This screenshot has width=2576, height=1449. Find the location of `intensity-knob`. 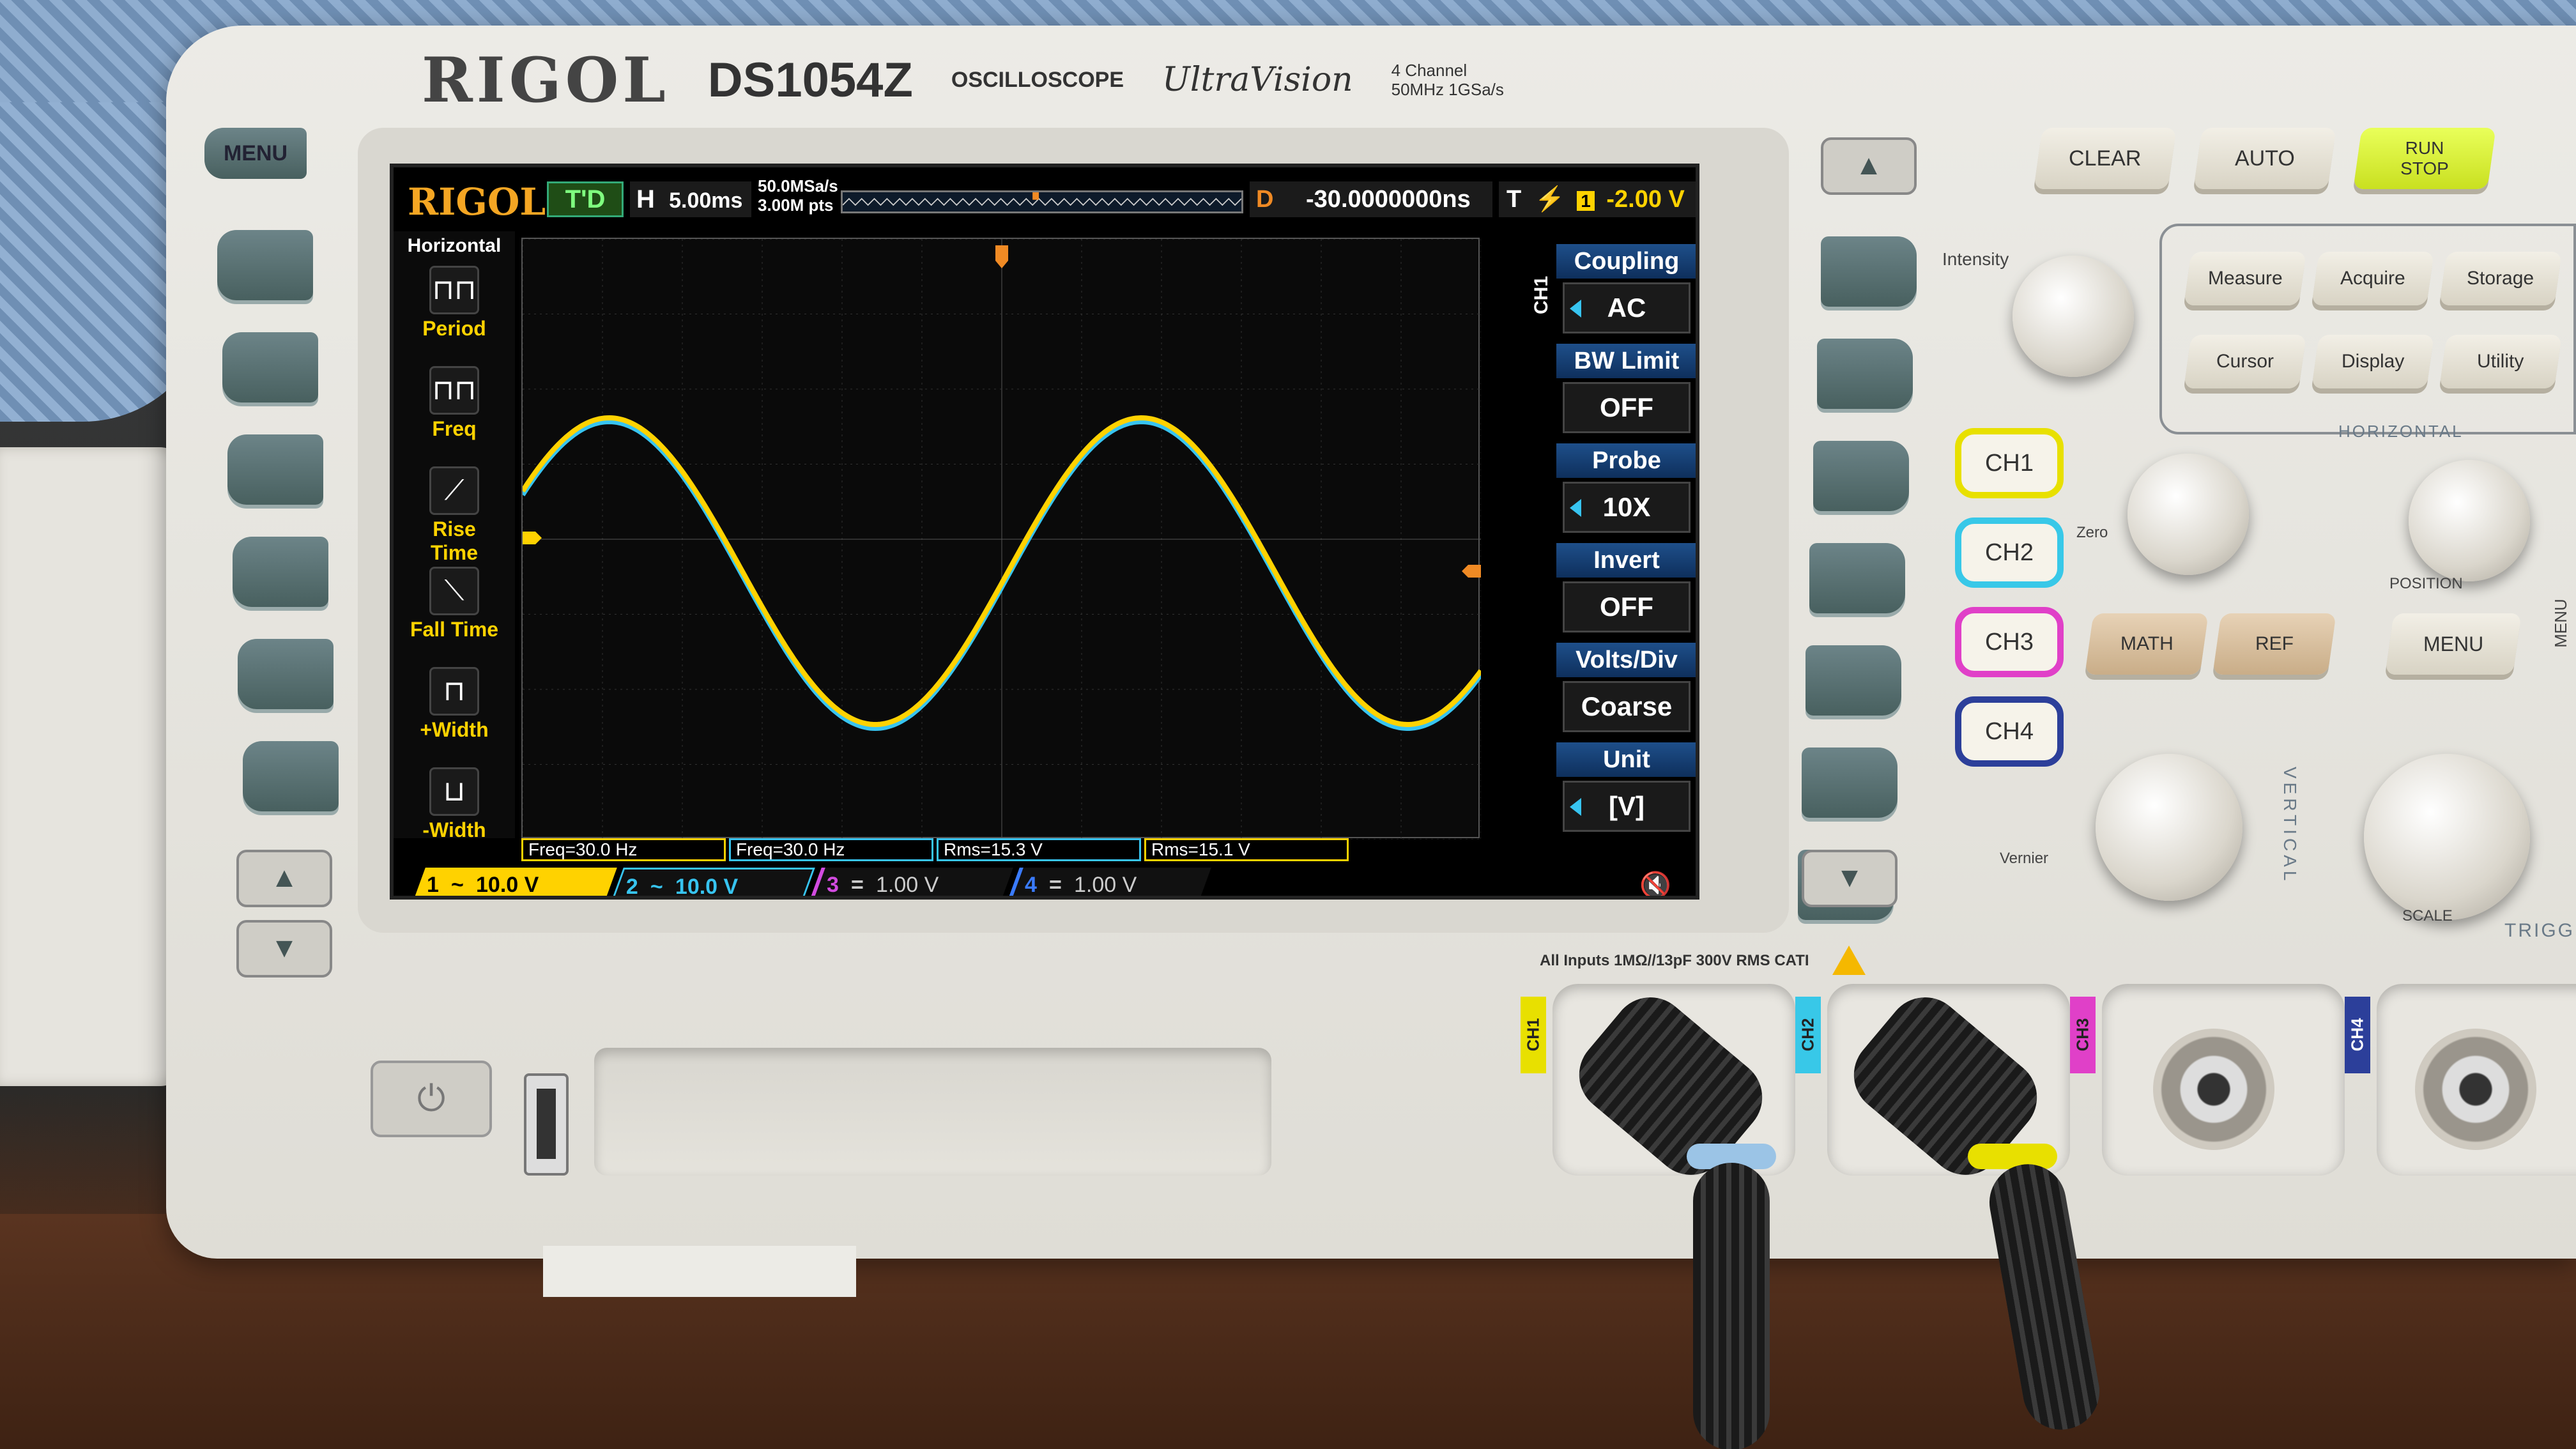

intensity-knob is located at coordinates (2073, 316).